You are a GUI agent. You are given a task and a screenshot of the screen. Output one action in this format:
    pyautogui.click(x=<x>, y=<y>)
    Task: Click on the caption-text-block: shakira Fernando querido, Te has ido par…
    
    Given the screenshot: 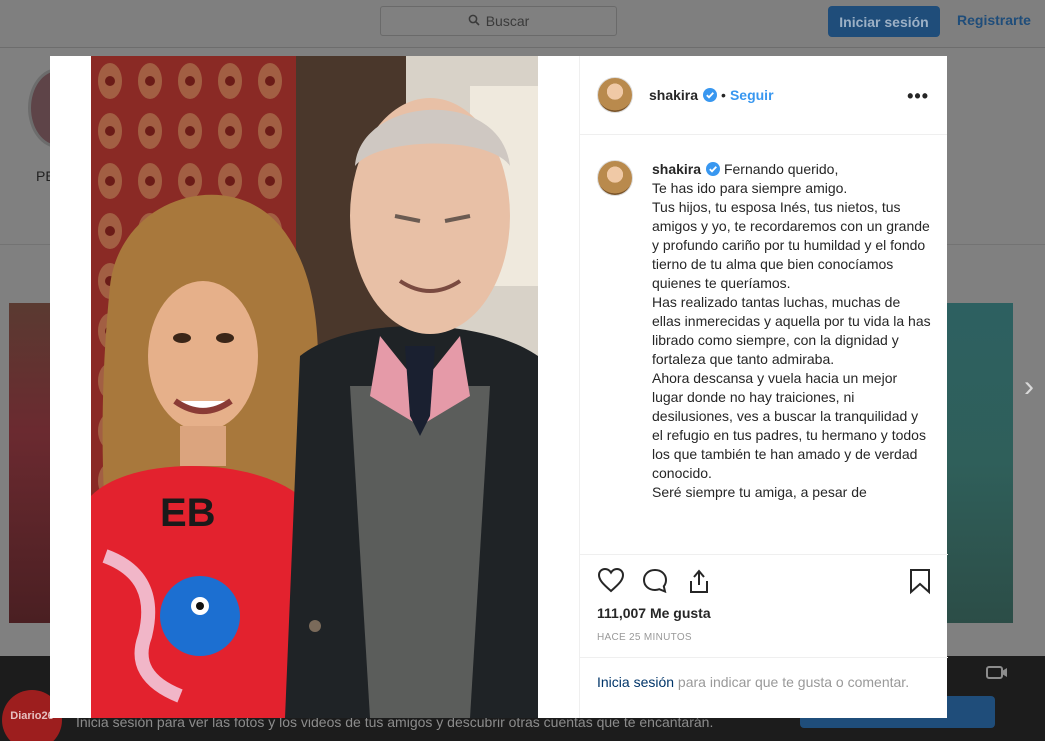 What is the action you would take?
    pyautogui.click(x=791, y=357)
    